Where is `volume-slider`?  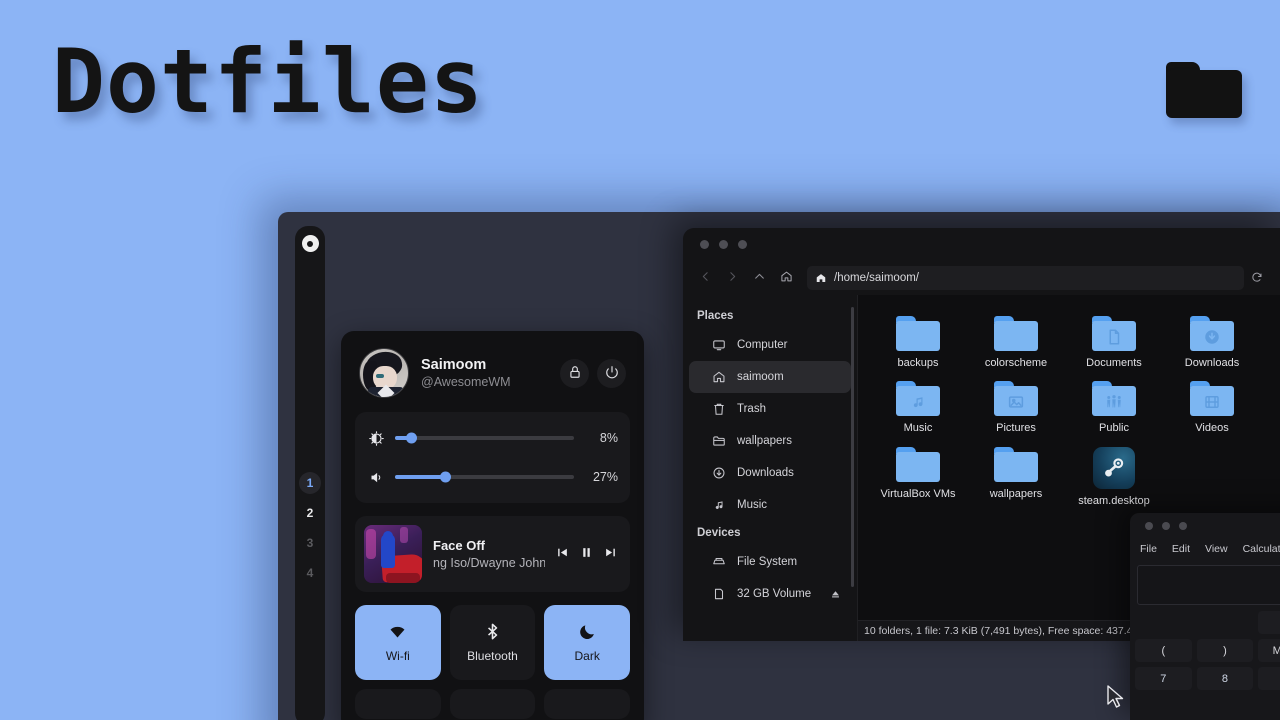
volume-slider is located at coordinates (484, 477).